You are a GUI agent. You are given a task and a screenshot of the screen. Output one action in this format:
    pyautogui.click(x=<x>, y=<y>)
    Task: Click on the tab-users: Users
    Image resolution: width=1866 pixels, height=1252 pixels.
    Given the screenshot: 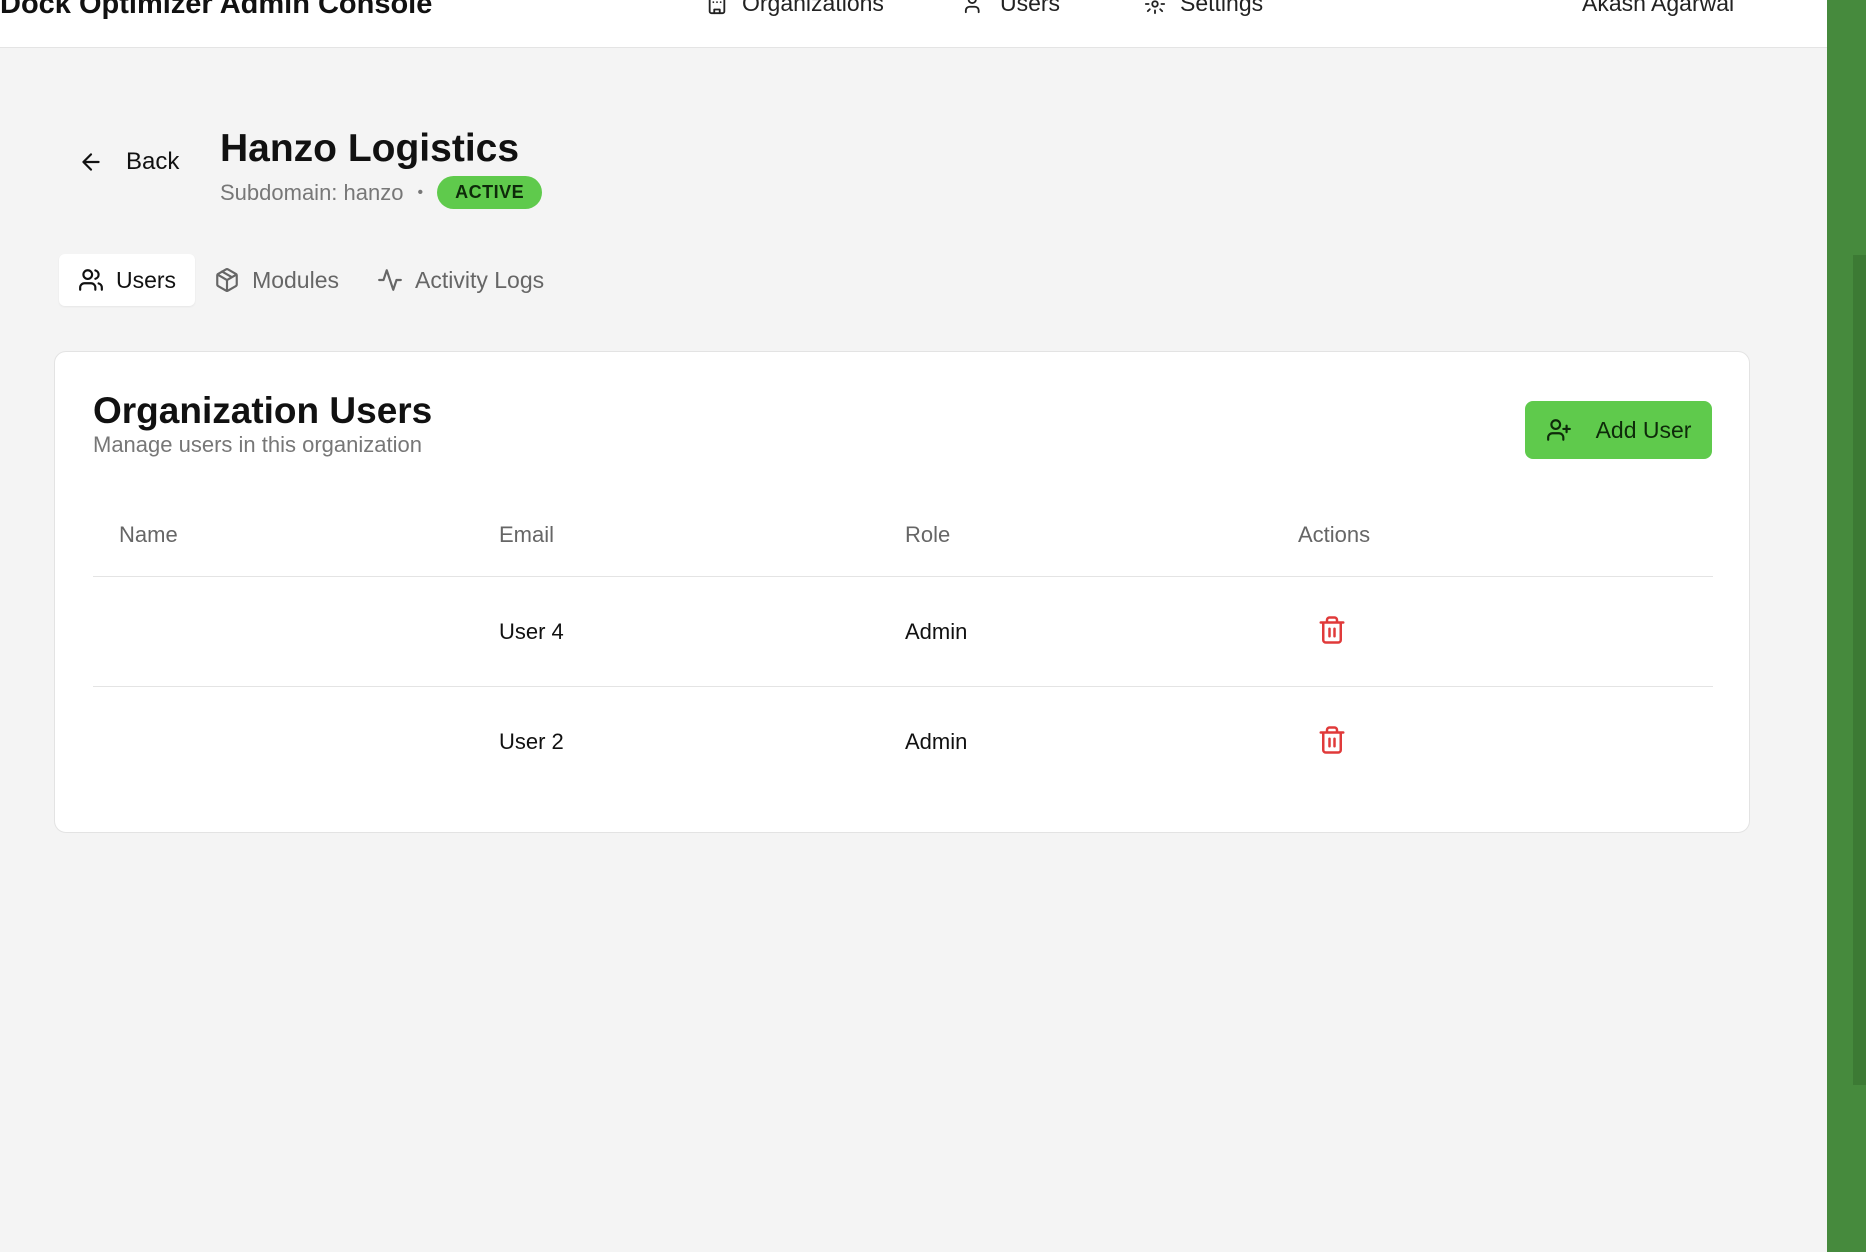 What is the action you would take?
    pyautogui.click(x=127, y=280)
    